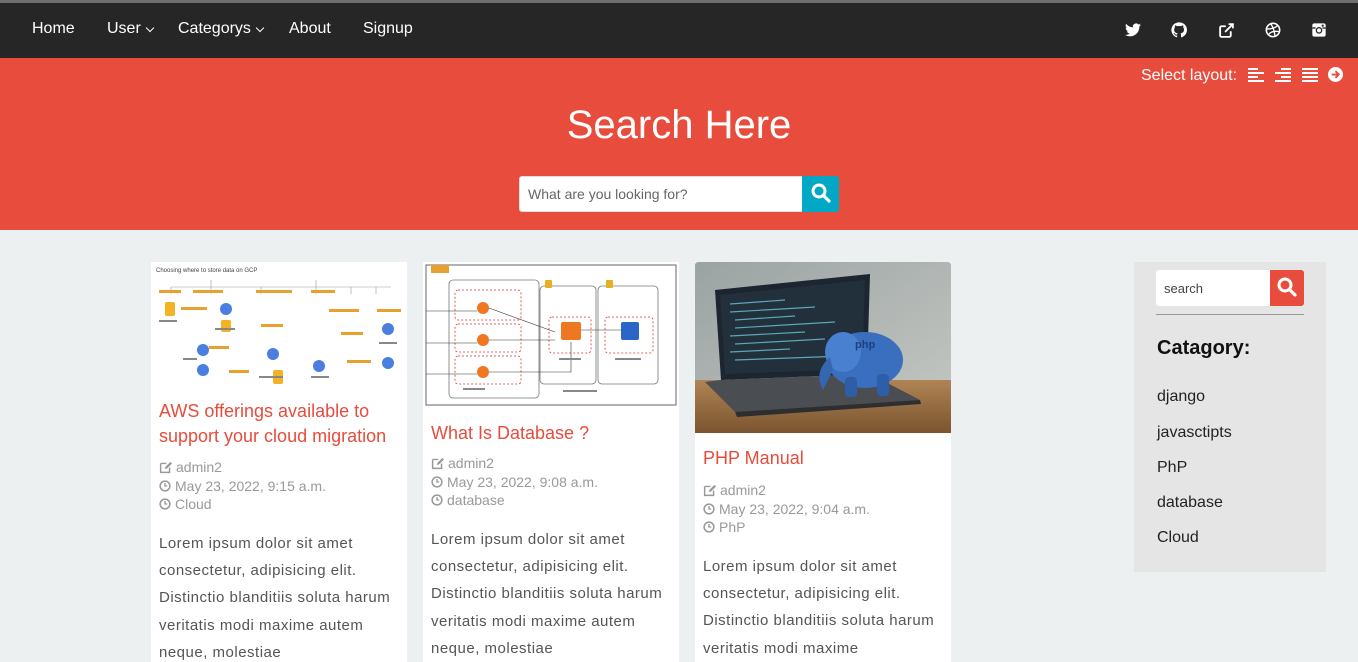 This screenshot has width=1358, height=662. I want to click on category-link-php: PhP, so click(1172, 468).